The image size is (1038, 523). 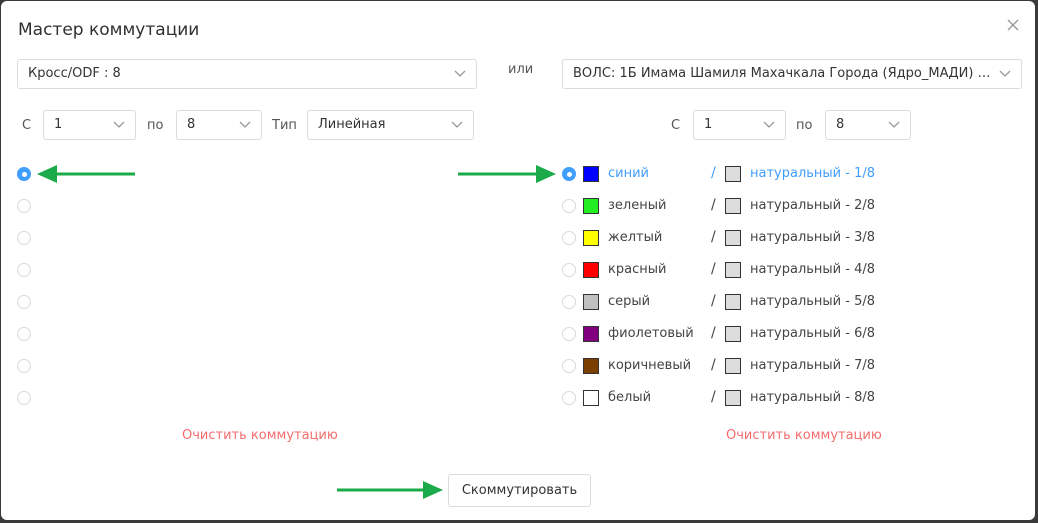 I want to click on fiber-module-label: натуральный - 3/8, so click(x=813, y=237).